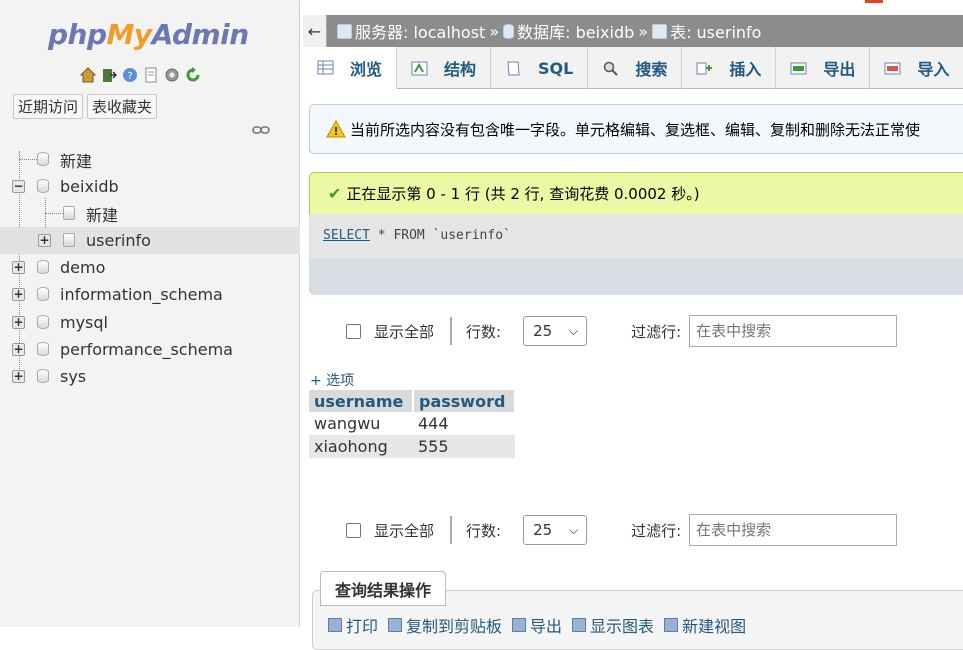  Describe the element at coordinates (193, 75) in the screenshot. I see `reload-icon` at that location.